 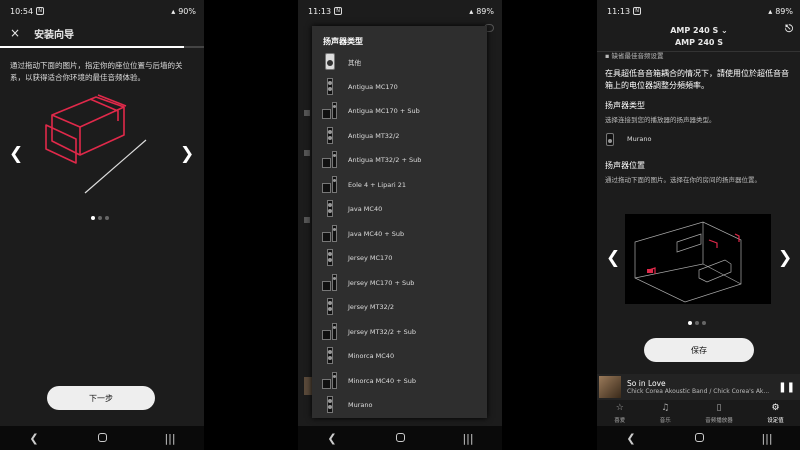 What do you see at coordinates (354, 63) in the screenshot?
I see `speaker-option-label: 其他` at bounding box center [354, 63].